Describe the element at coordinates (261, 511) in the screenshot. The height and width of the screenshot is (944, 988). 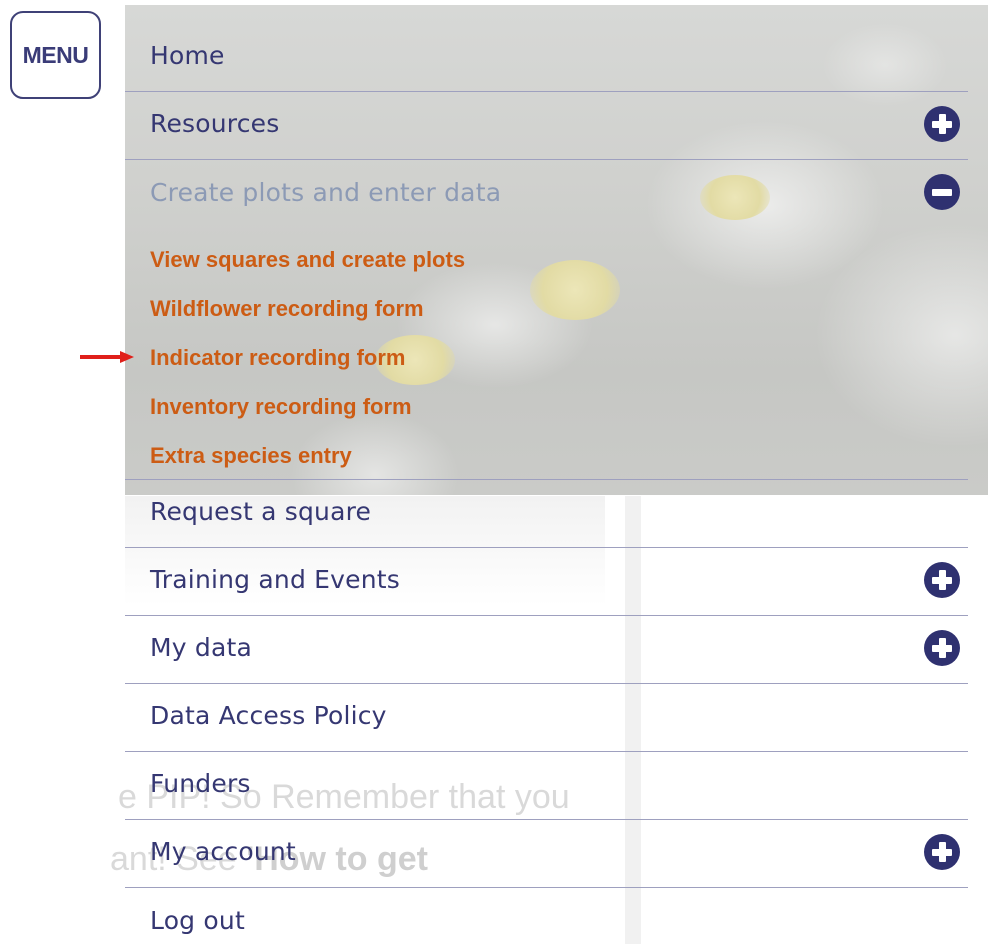
I see `nav-item-label: Request a square` at that location.